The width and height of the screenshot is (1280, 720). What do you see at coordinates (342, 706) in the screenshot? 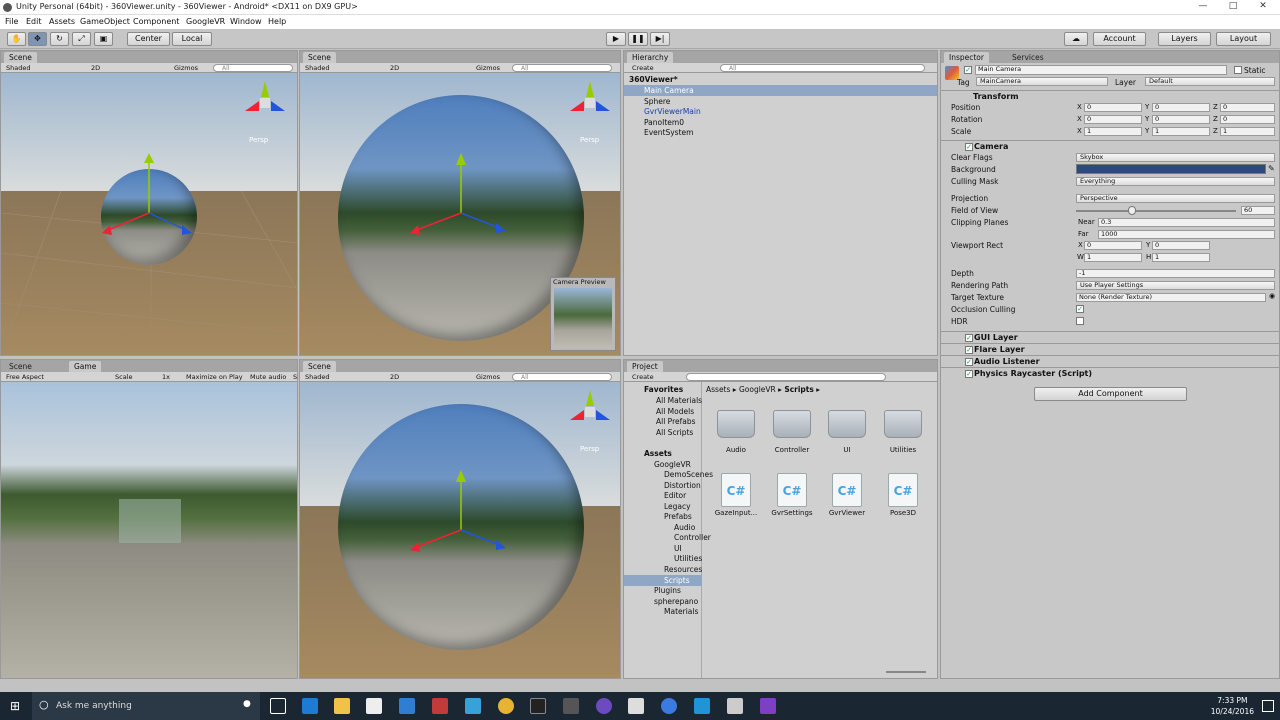
I see `file-explorer-icon` at bounding box center [342, 706].